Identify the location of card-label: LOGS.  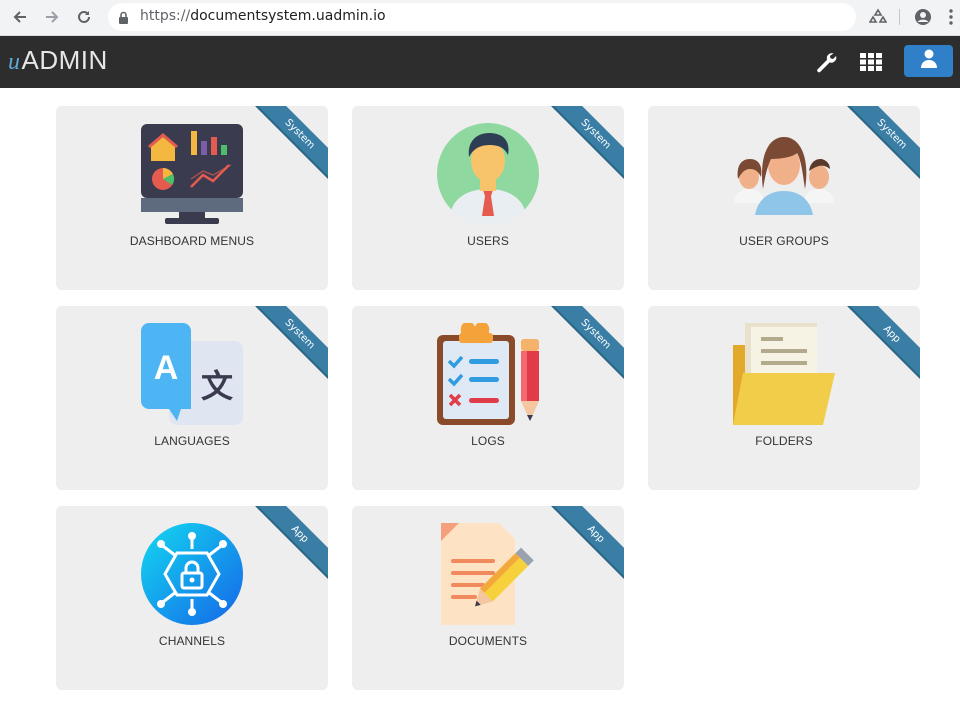
(488, 441).